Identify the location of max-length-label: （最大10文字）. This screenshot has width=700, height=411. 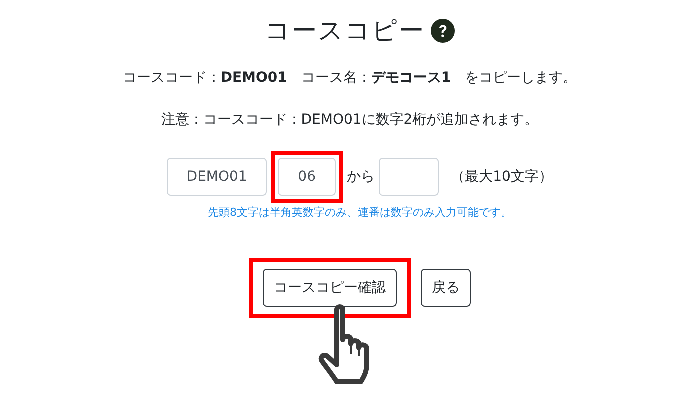
(502, 177).